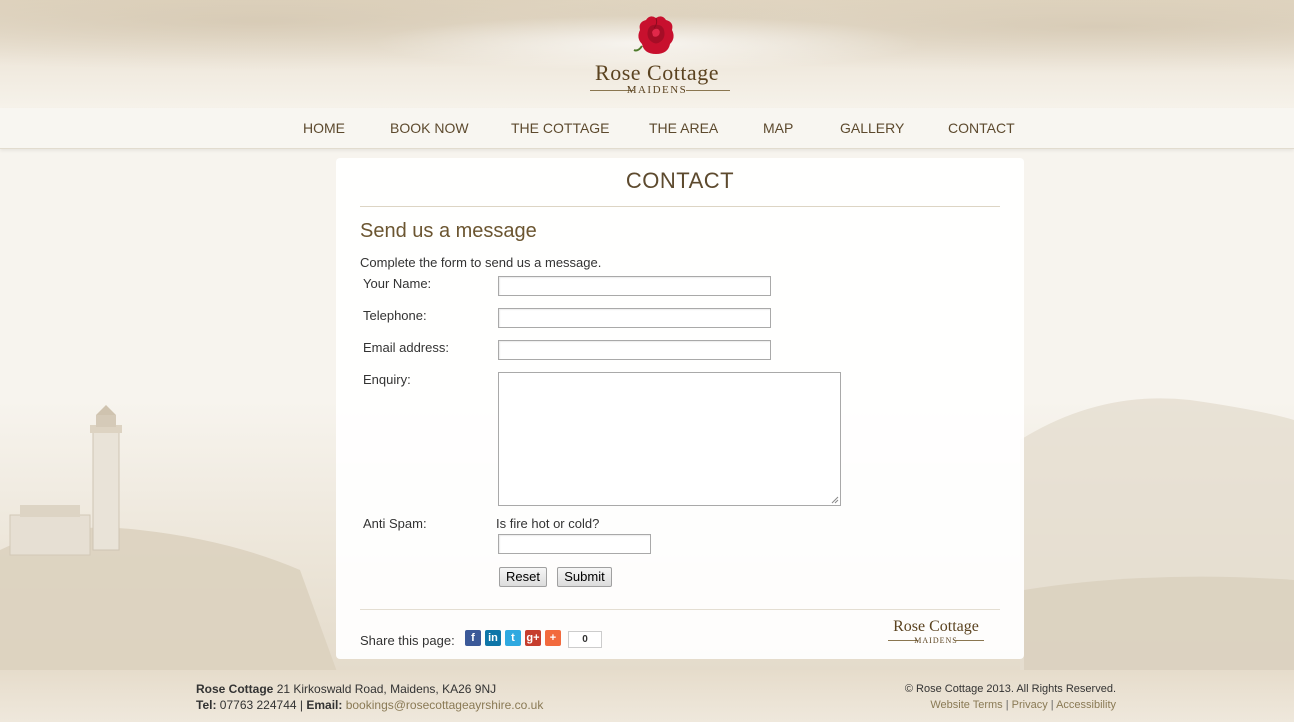  Describe the element at coordinates (235, 689) in the screenshot. I see `footer-business-name: Rose Cottage` at that location.